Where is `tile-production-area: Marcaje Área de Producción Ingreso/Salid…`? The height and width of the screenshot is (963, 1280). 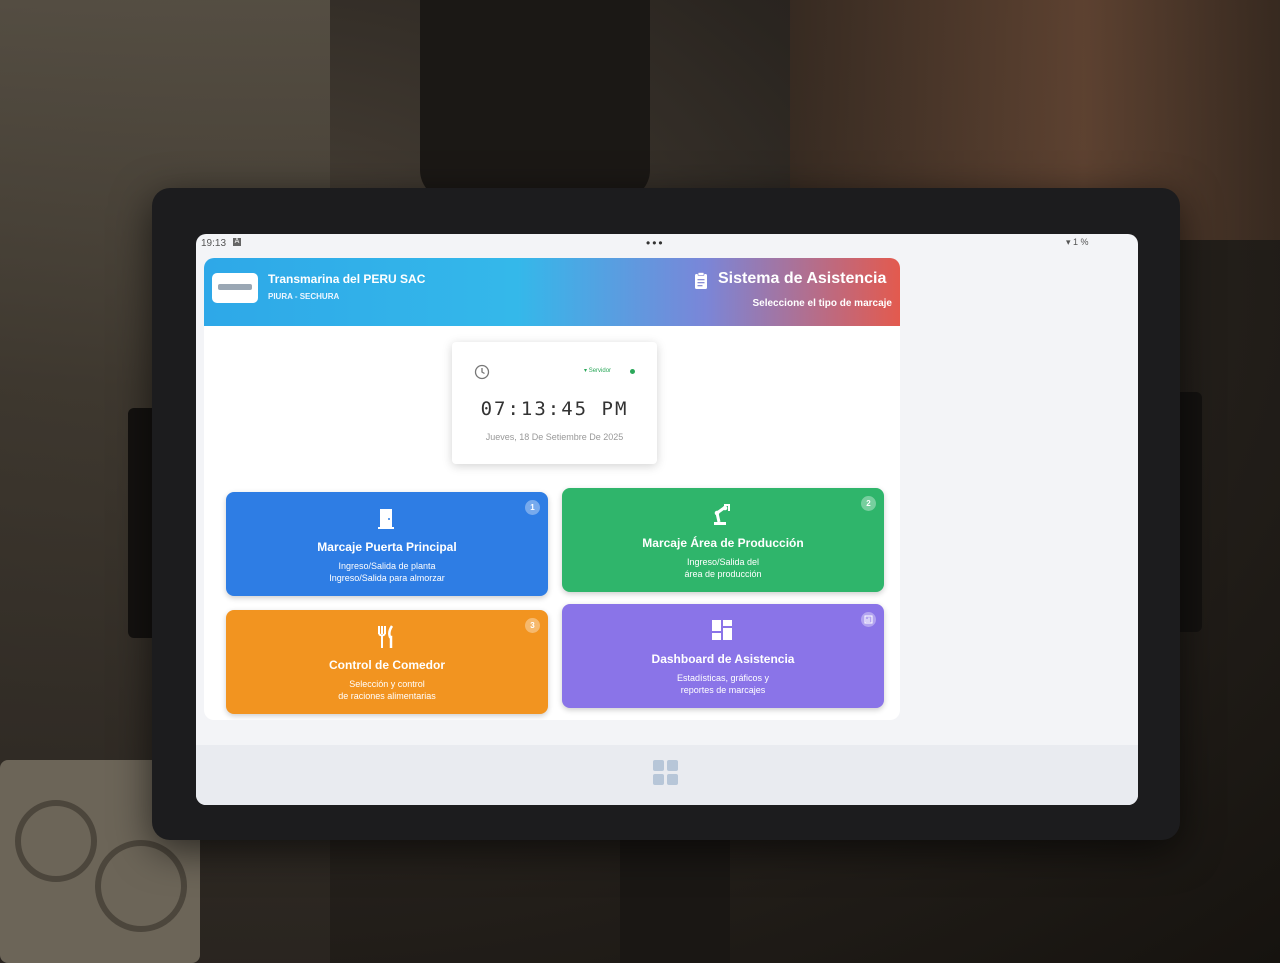 tile-production-area: Marcaje Área de Producción Ingreso/Salid… is located at coordinates (723, 540).